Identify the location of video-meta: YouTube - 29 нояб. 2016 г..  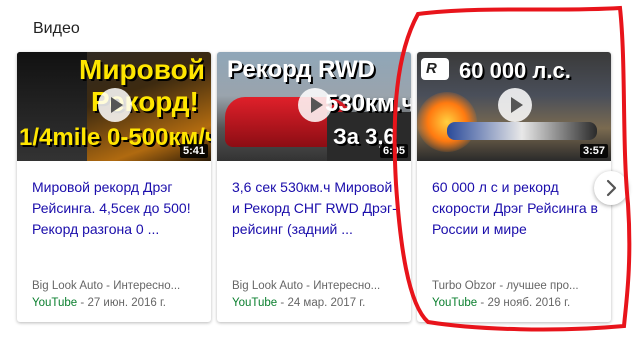
(518, 303).